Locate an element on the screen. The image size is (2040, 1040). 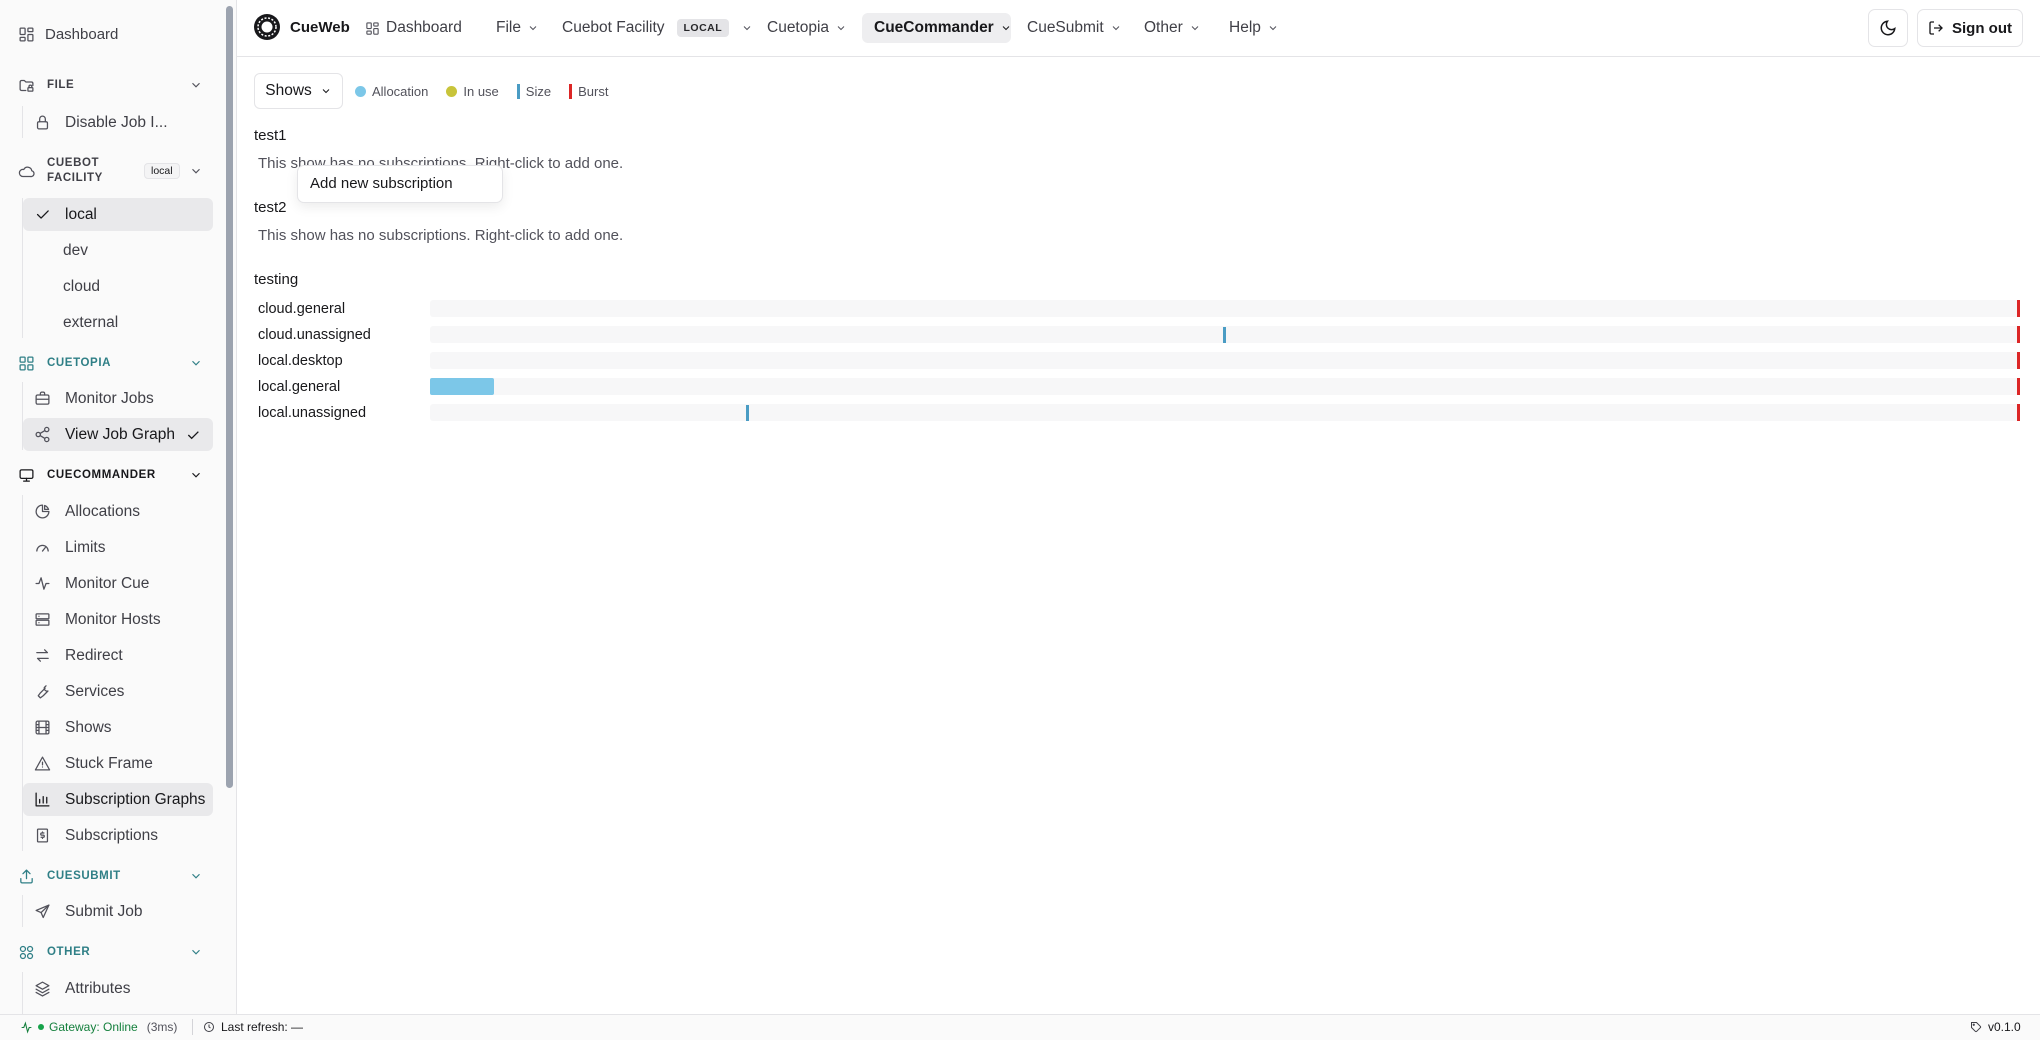
receipt-dollar-icon is located at coordinates (42, 835).